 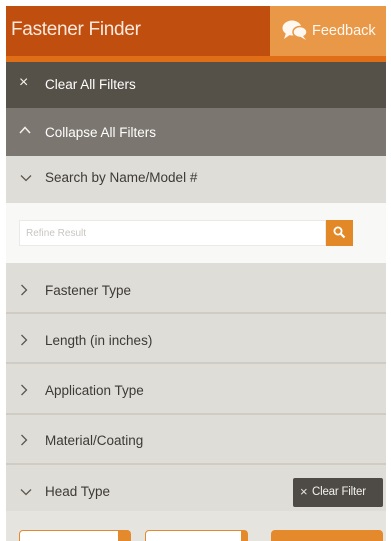 I want to click on clear-filter-button: × Clear Filter, so click(x=338, y=492).